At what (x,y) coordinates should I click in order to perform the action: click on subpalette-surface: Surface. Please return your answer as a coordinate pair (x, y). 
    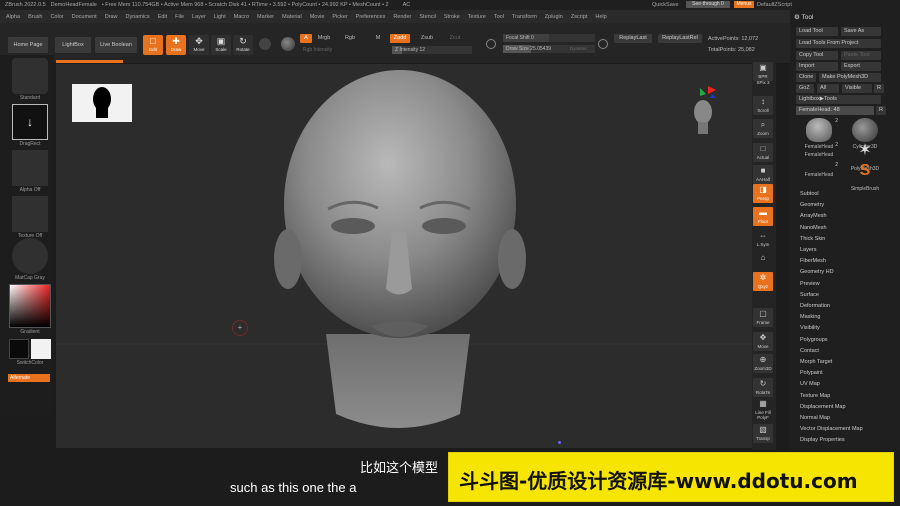
    Looking at the image, I should click on (809, 295).